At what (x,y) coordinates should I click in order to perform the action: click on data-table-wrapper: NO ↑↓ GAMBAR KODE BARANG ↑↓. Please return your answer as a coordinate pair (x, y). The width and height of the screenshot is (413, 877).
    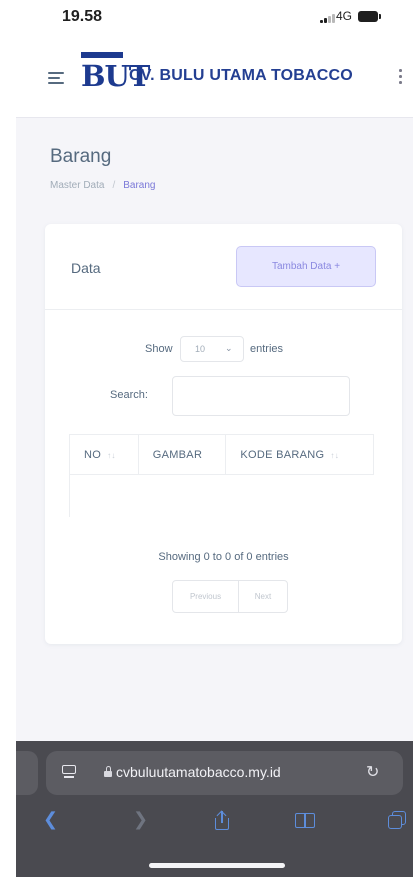
    Looking at the image, I should click on (223, 477).